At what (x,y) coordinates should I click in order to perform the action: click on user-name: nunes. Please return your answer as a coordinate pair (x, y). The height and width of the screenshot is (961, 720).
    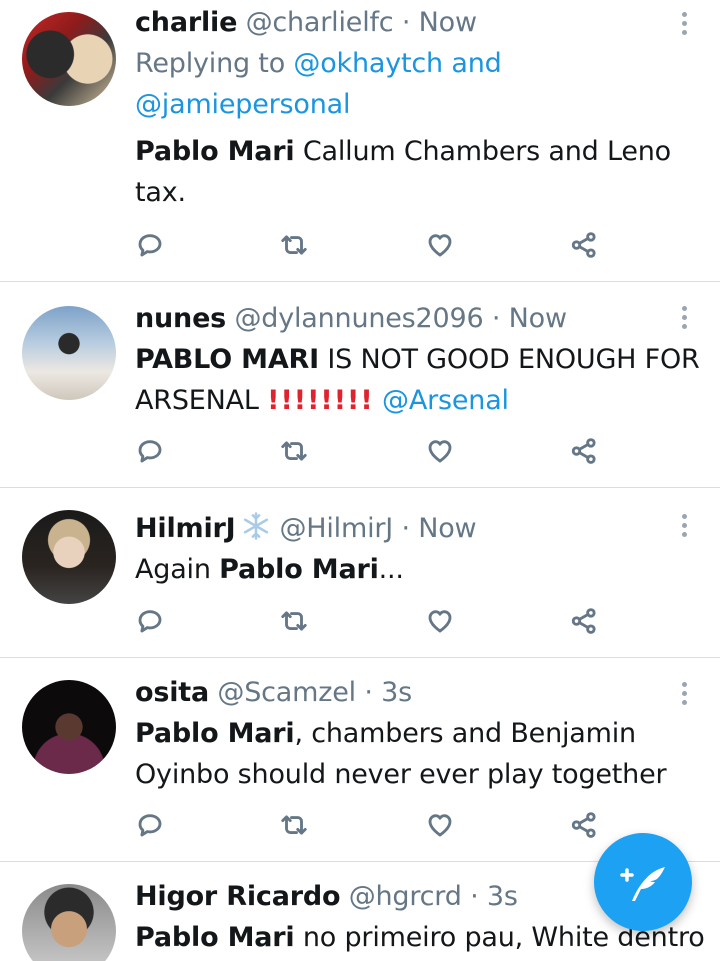
    Looking at the image, I should click on (180, 318).